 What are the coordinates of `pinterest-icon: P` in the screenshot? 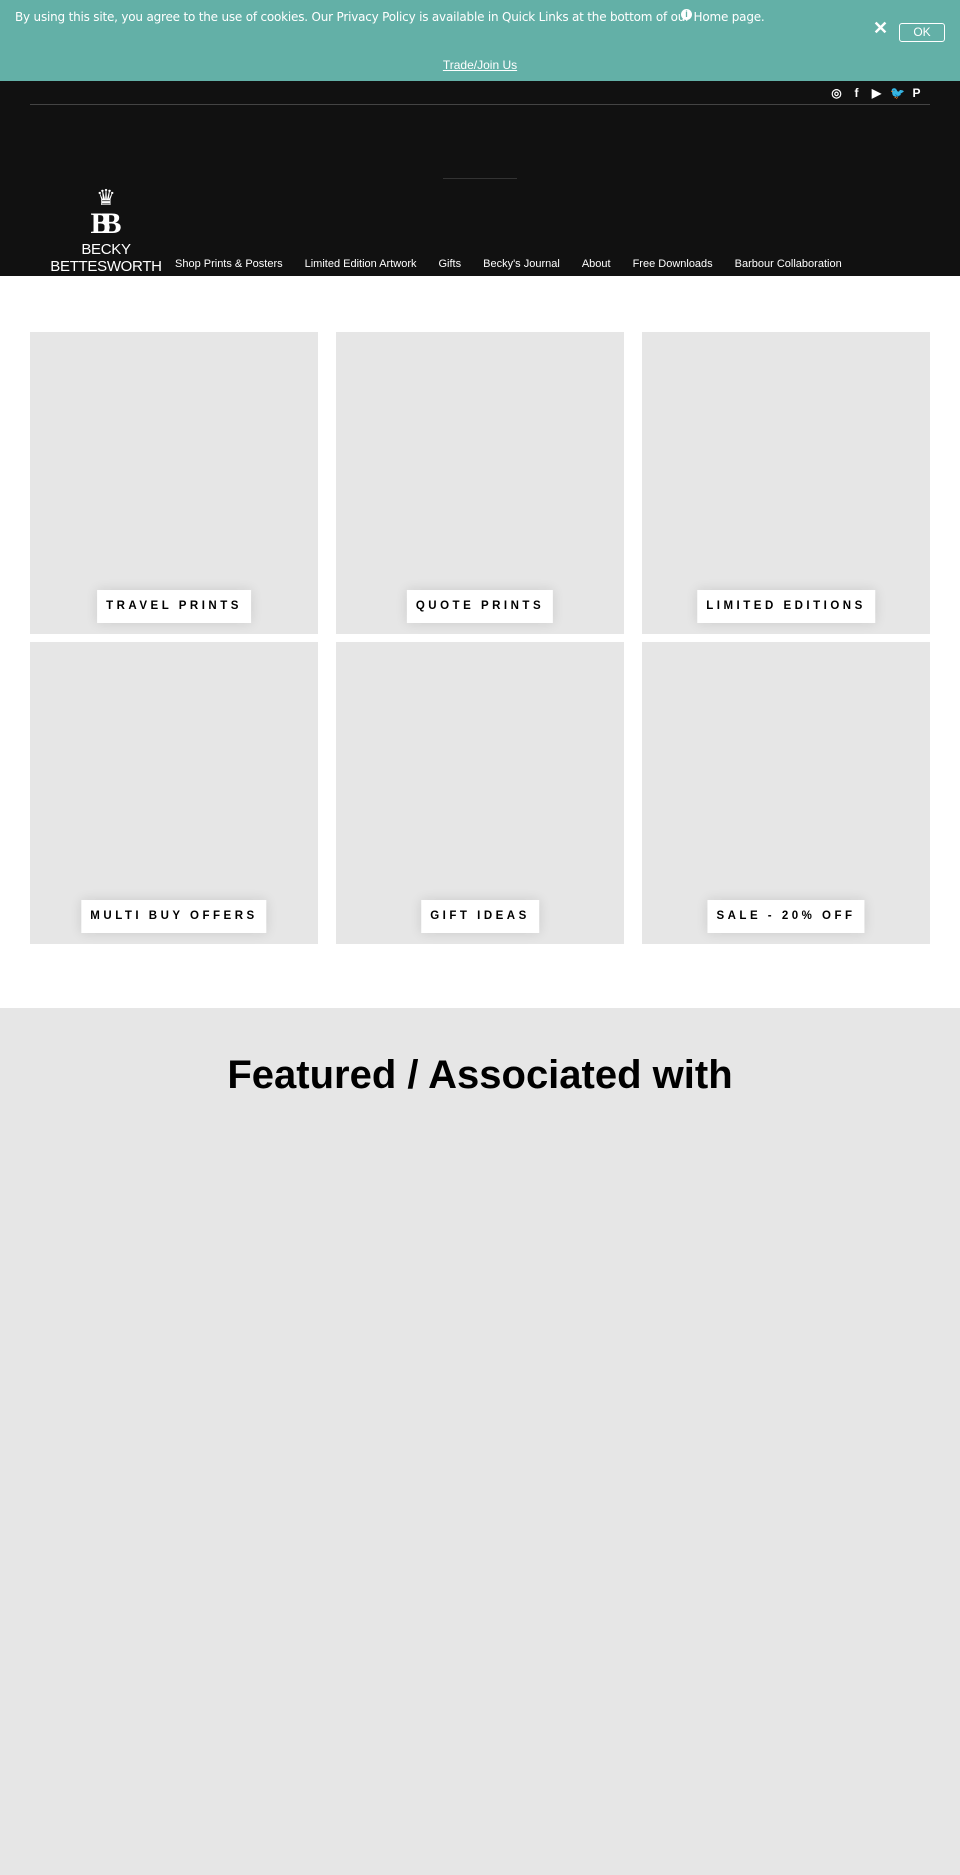 It's located at (916, 93).